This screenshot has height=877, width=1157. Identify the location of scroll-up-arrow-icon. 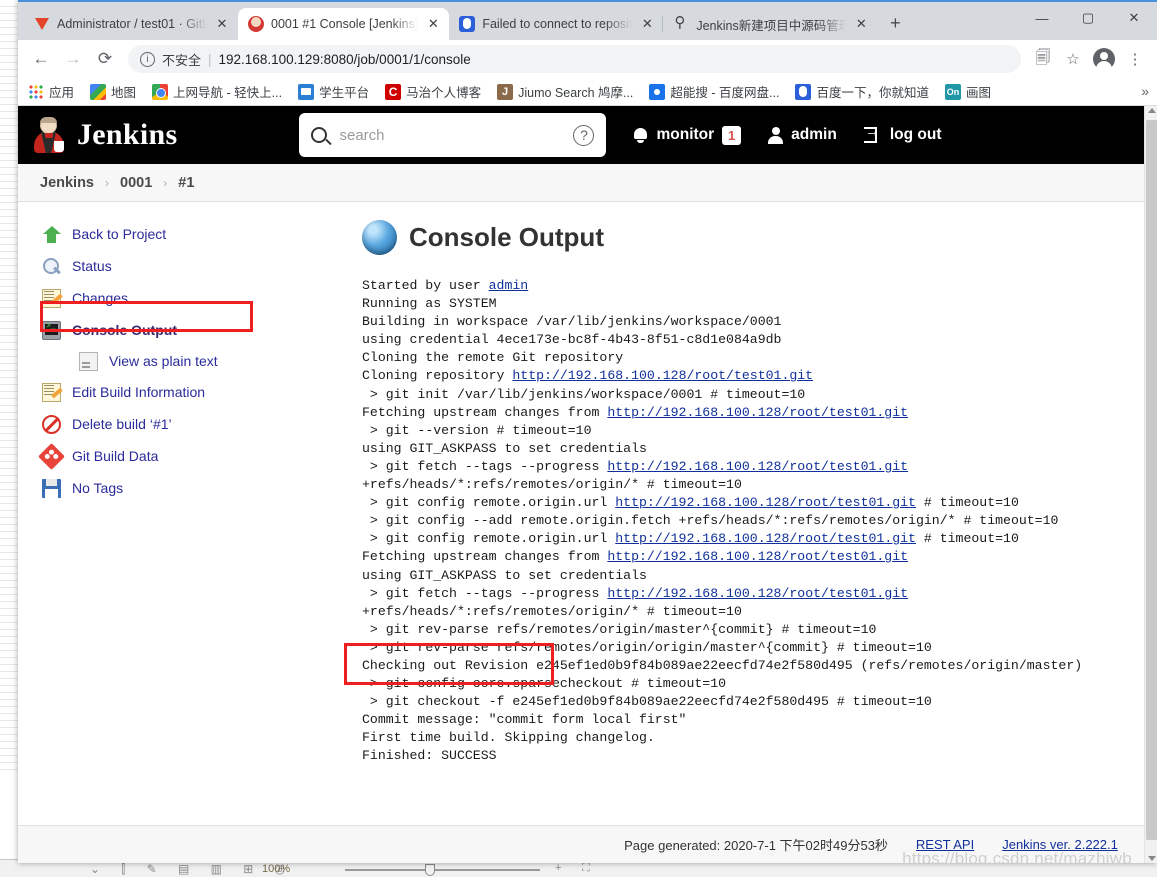
(1151, 110).